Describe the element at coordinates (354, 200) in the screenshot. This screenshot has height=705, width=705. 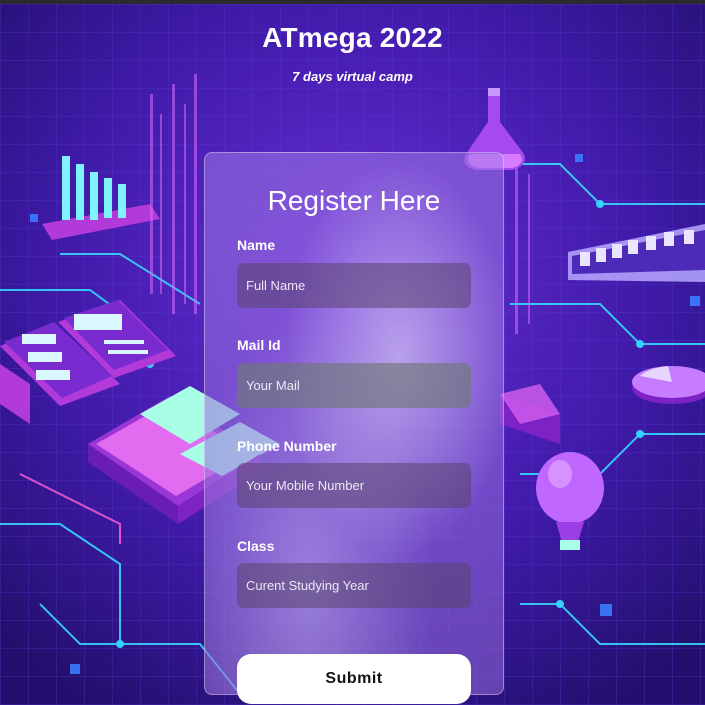
I see `form-title: Register Here` at that location.